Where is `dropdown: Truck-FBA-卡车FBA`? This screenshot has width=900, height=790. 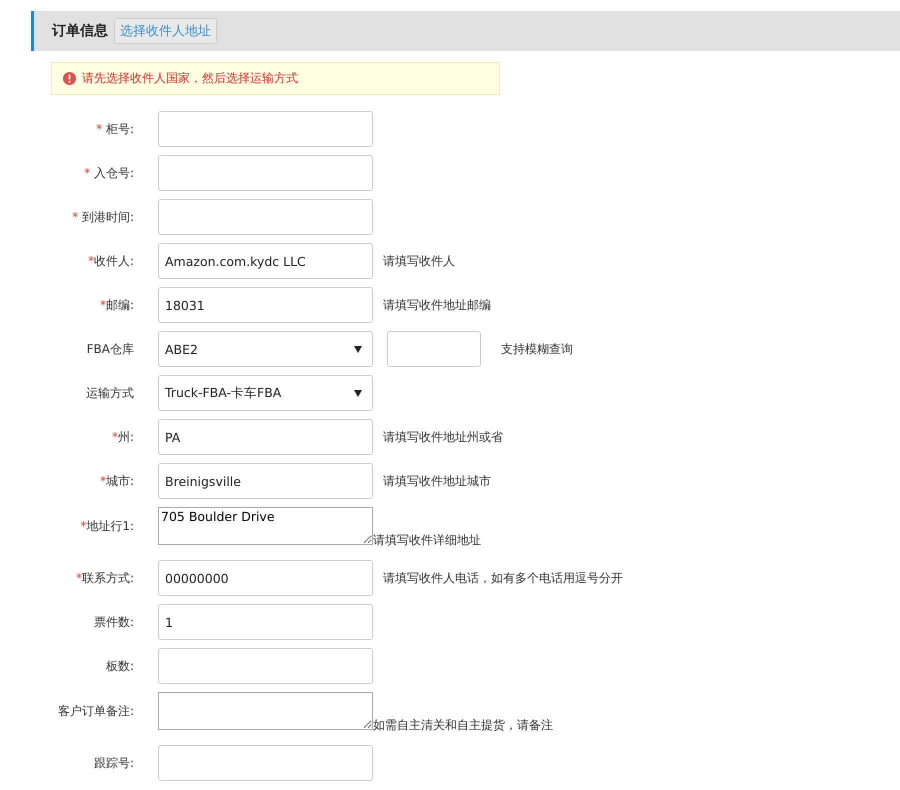 dropdown: Truck-FBA-卡车FBA is located at coordinates (265, 393).